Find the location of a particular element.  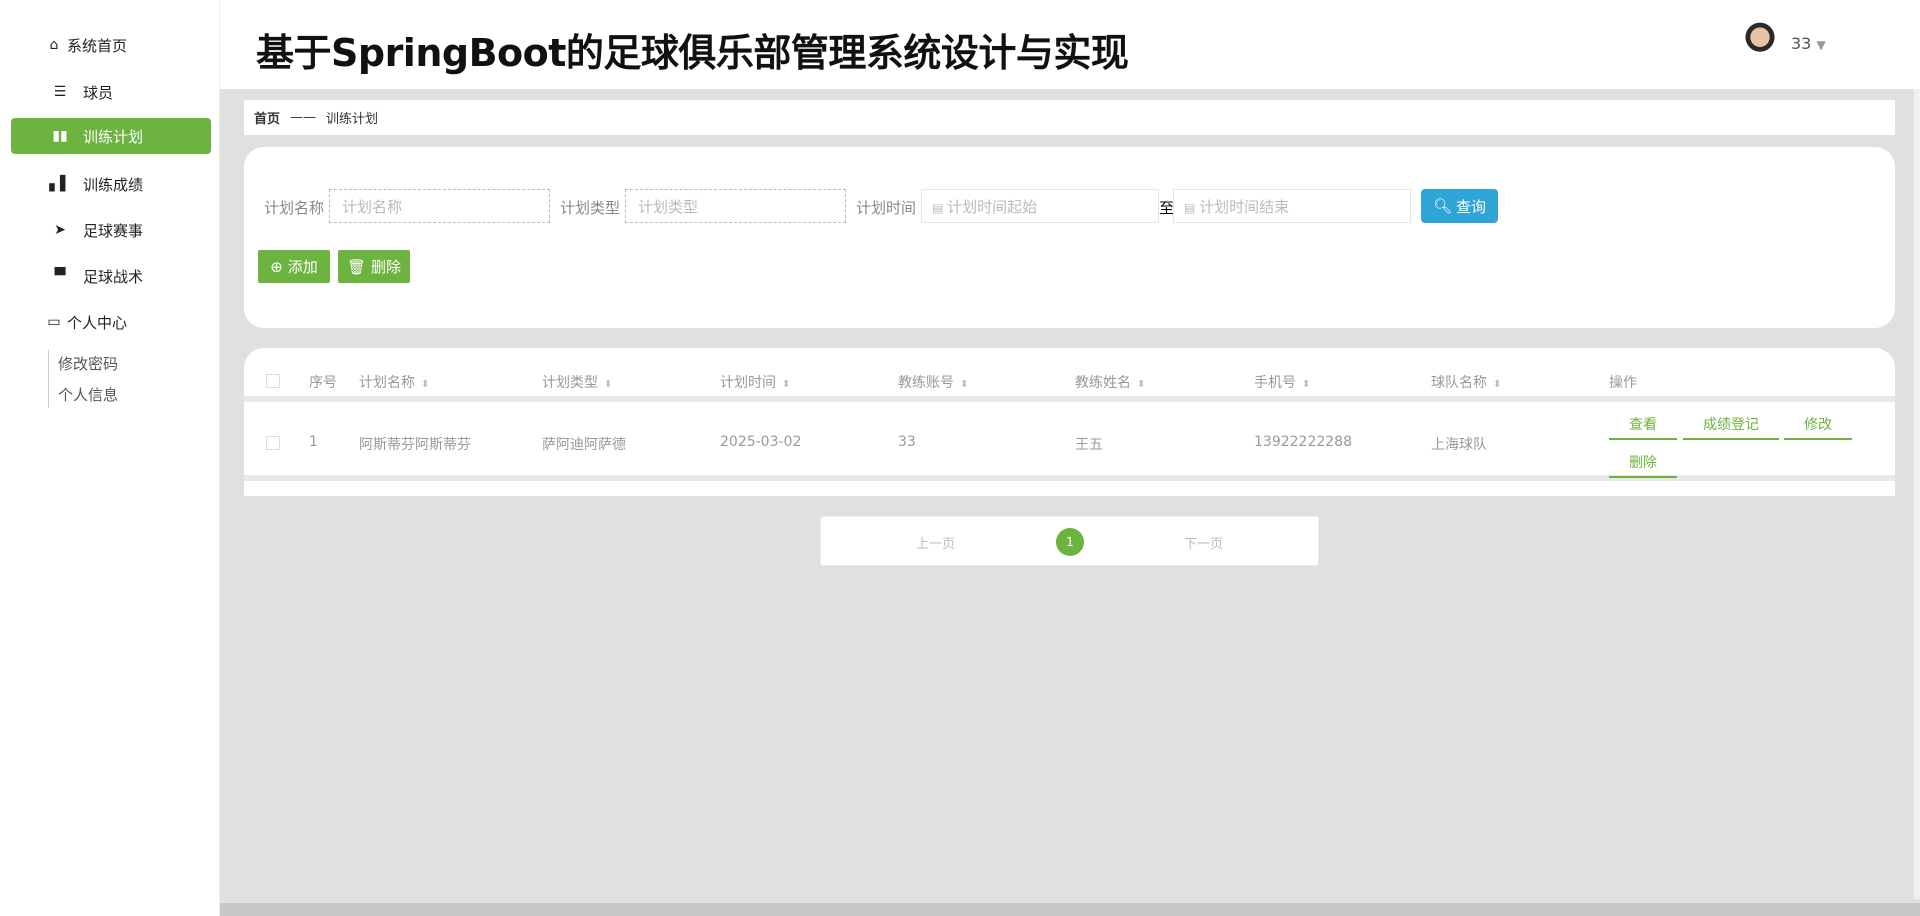

page-title: 基于SpringBoot的足球俱乐部管理系统设计与实现 is located at coordinates (692, 53).